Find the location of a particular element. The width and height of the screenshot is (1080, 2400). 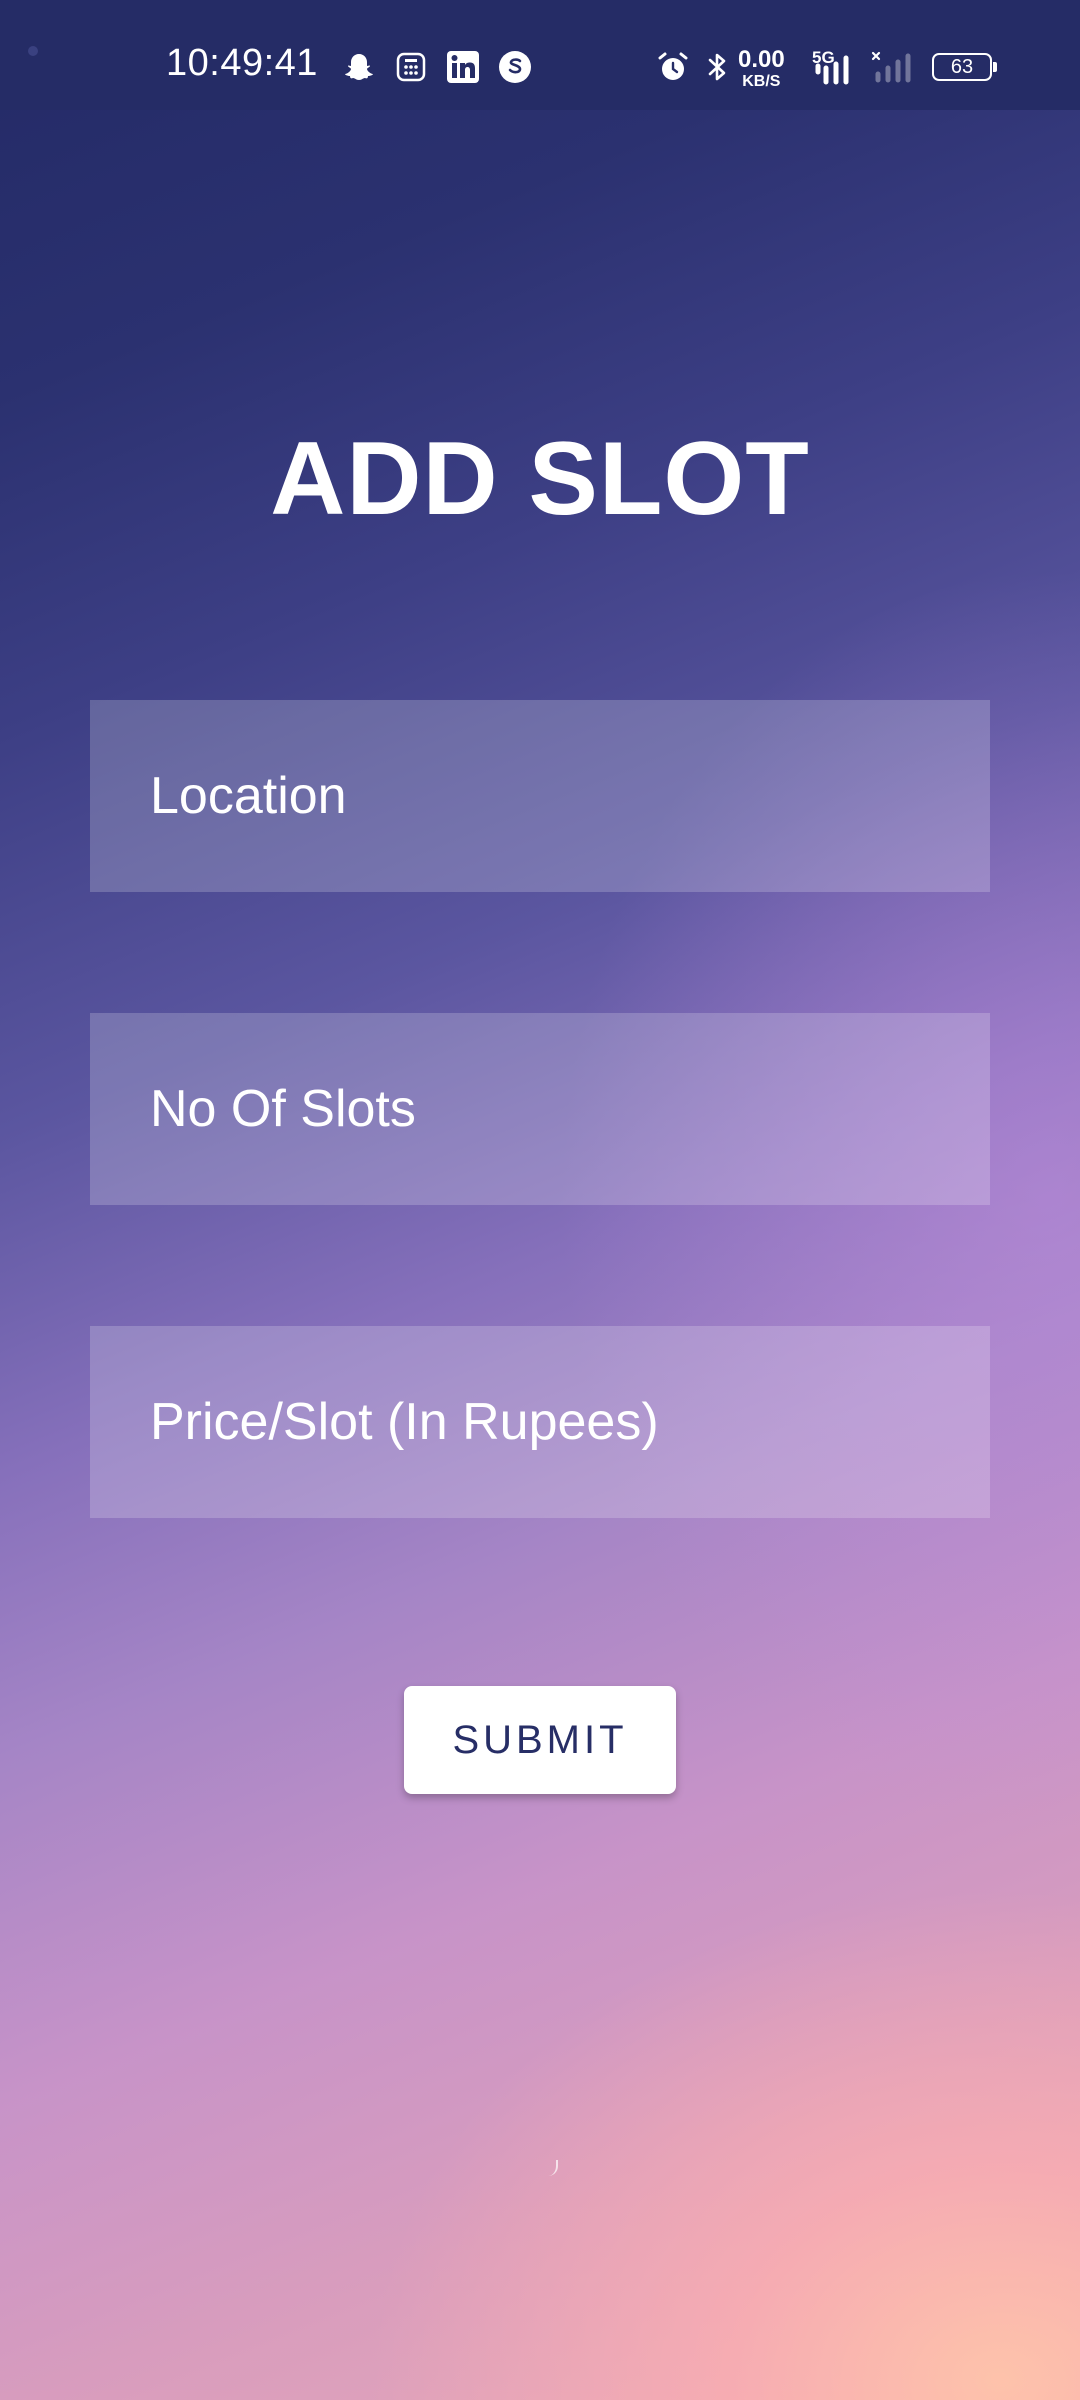

loading-mark is located at coordinates (551, 2168).